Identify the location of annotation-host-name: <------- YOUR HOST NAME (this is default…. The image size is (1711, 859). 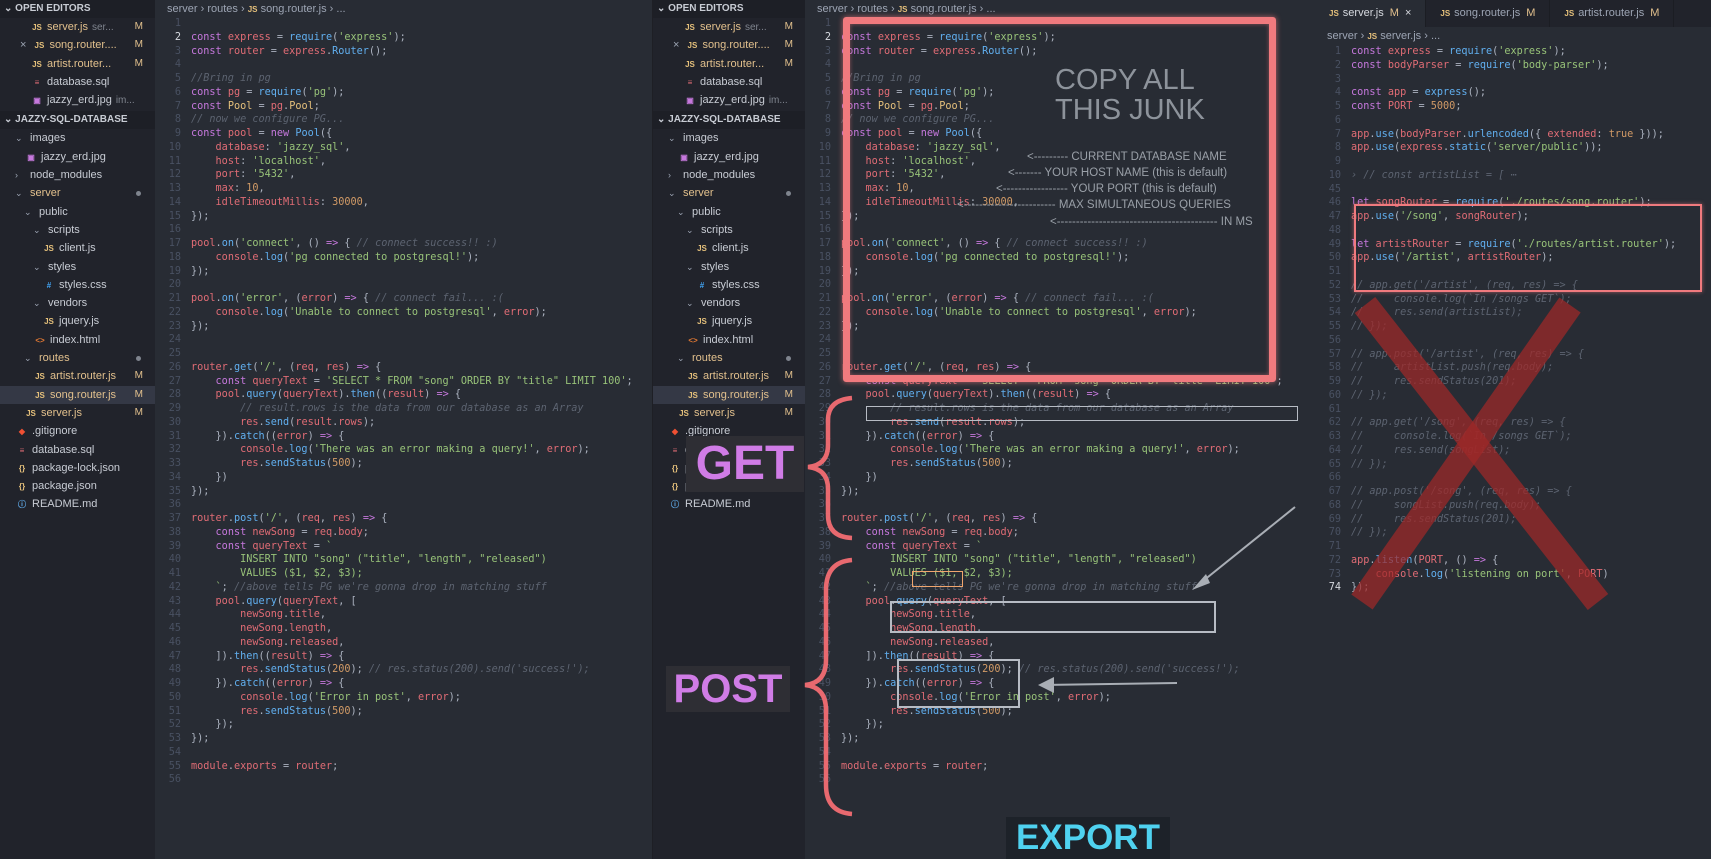
(1118, 173).